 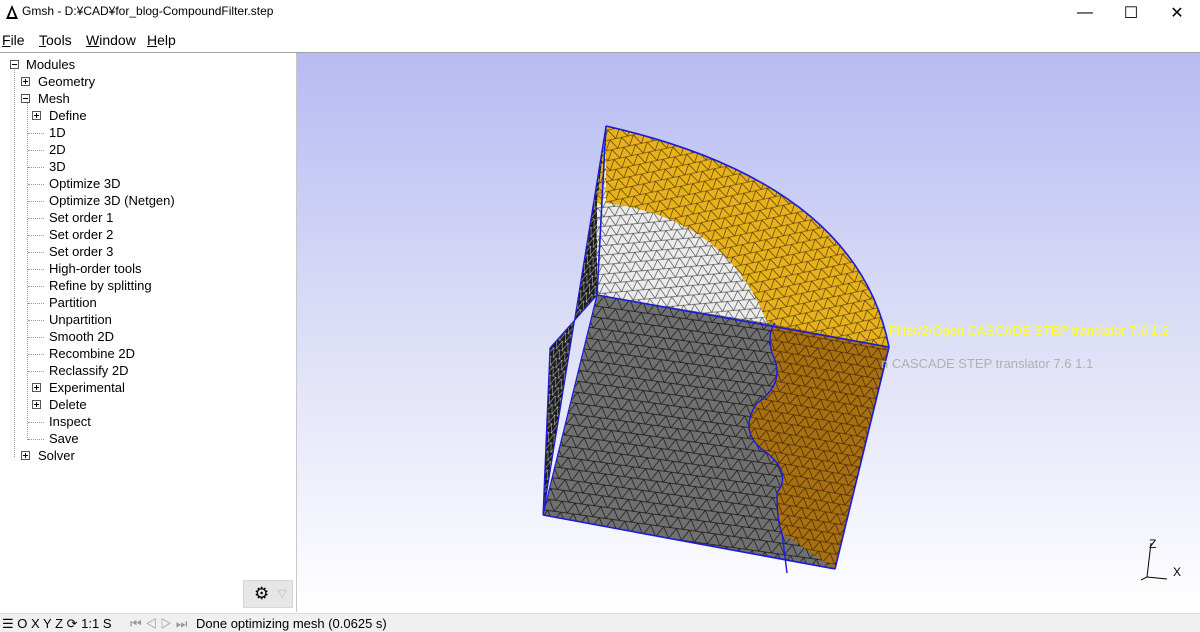 What do you see at coordinates (600, 40) in the screenshot?
I see `menu-bar: File Tools Window Help` at bounding box center [600, 40].